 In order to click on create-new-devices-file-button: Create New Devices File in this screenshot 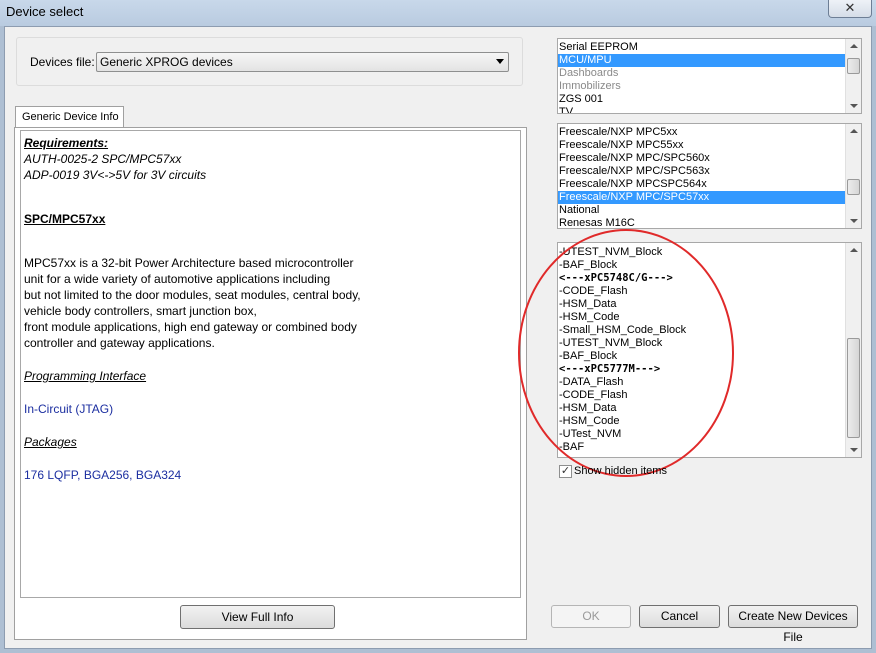, I will do `click(793, 624)`.